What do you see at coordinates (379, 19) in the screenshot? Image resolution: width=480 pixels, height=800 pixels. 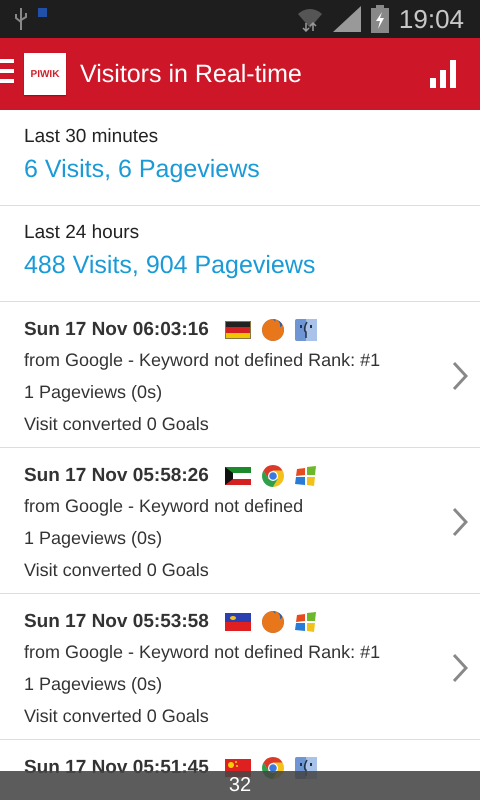 I see `battery-icon` at bounding box center [379, 19].